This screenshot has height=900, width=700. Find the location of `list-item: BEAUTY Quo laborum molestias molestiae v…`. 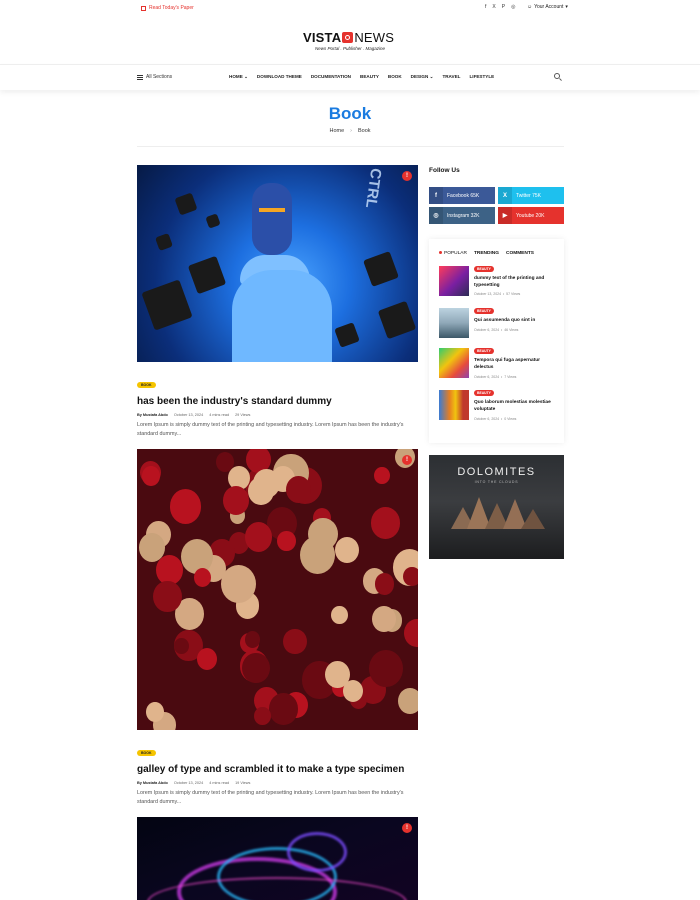

list-item: BEAUTY Quo laborum molestias molestiae v… is located at coordinates (498, 406).